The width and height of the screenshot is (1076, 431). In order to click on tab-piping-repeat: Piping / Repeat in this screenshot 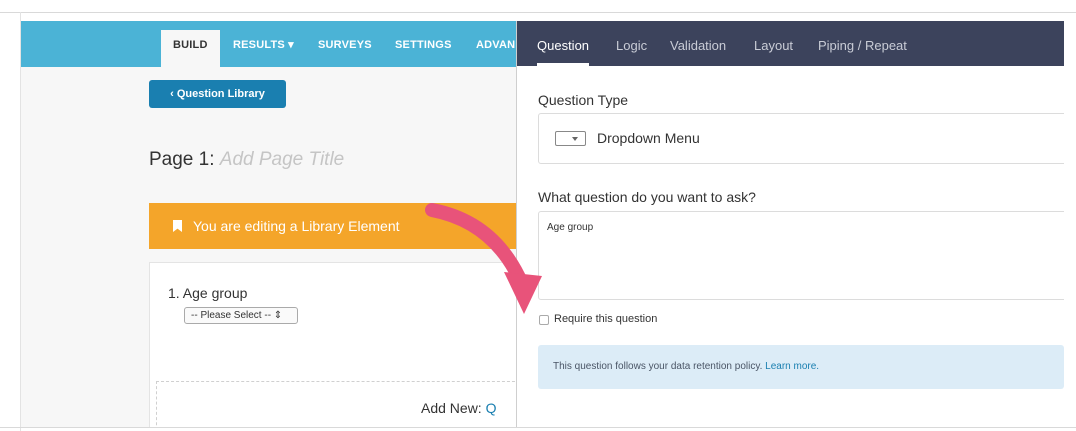, I will do `click(862, 43)`.